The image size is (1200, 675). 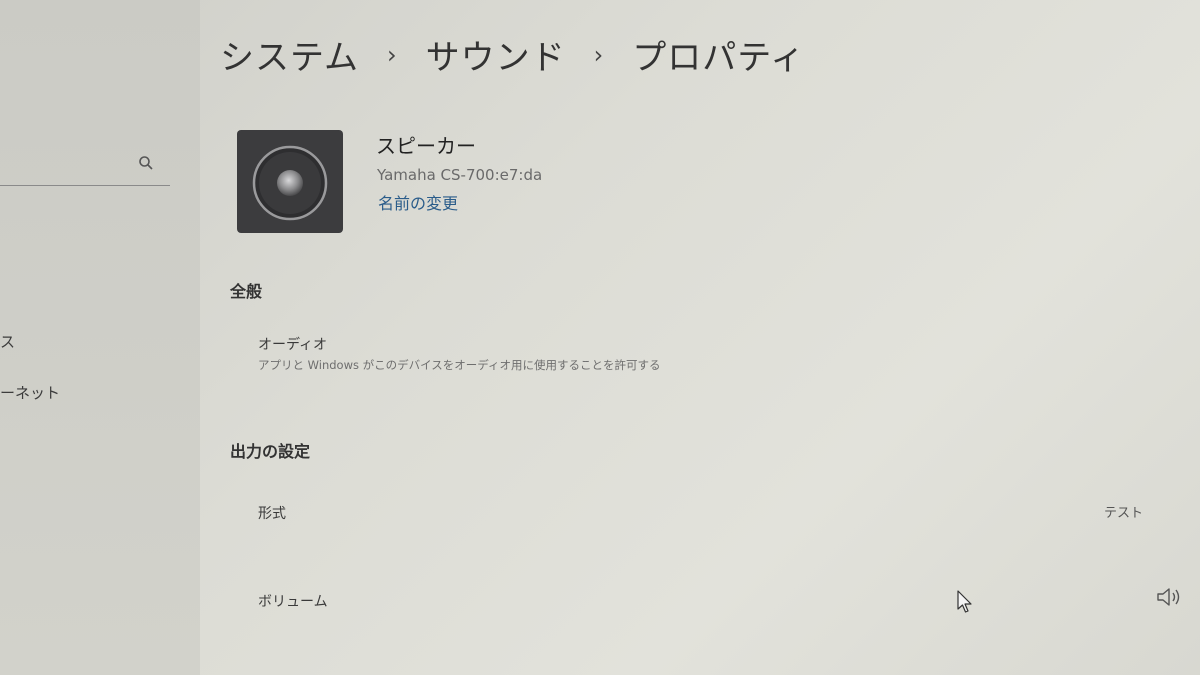 I want to click on audio-setting-description: アプリと Windows がこのデバイスをオーディオ用に使用することを許可する, so click(x=459, y=365).